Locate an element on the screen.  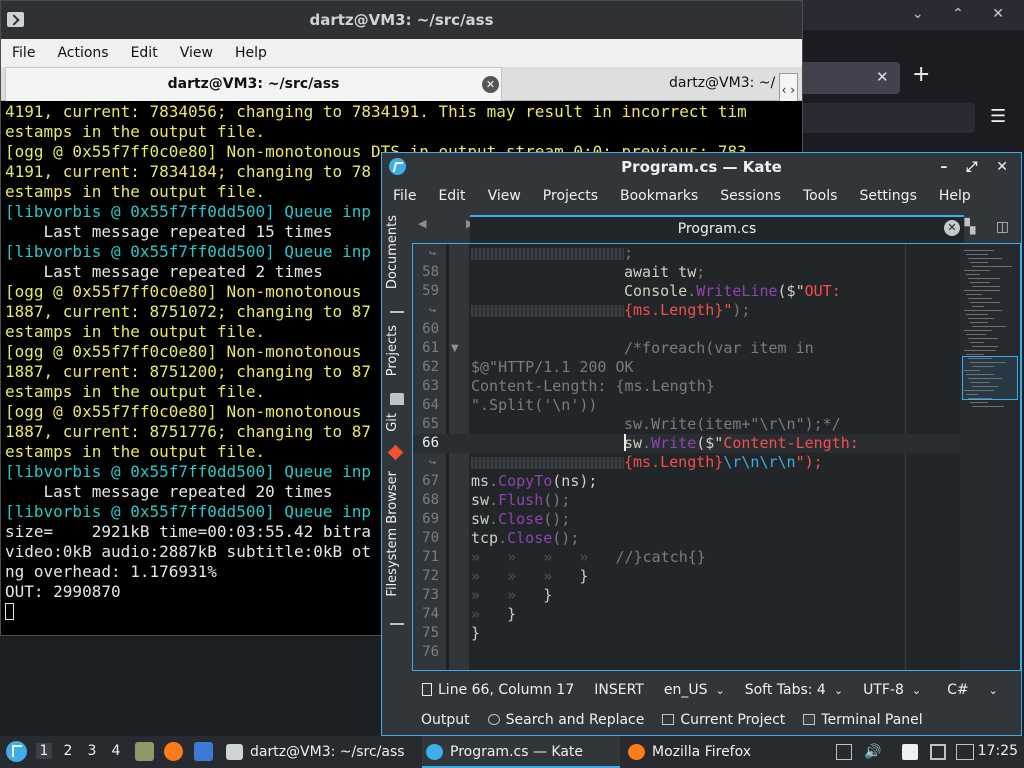
firefox-window: ⌄ ⌃ ✕ ✕ + ☰ is located at coordinates (912, 75).